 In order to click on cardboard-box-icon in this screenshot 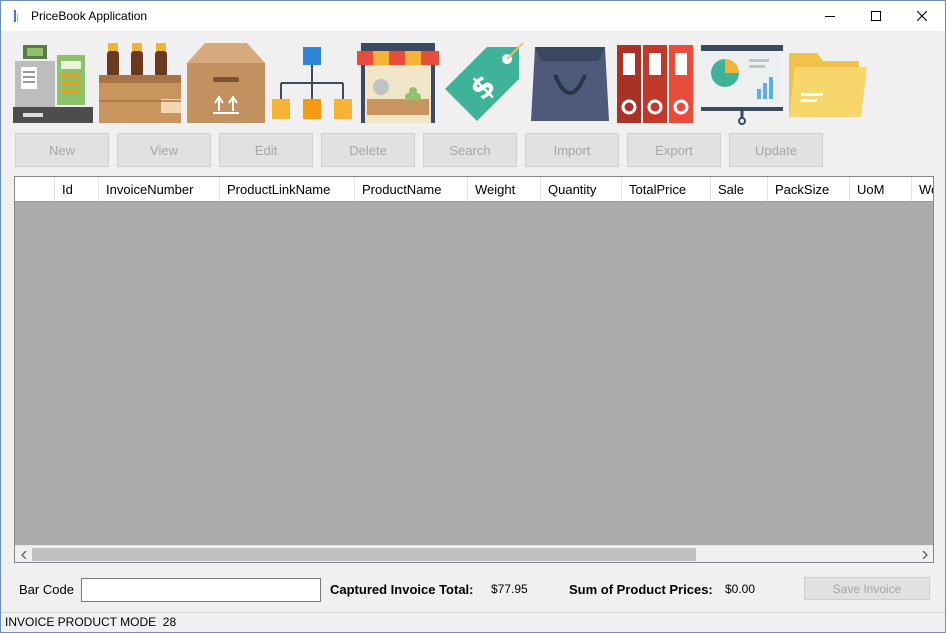, I will do `click(226, 83)`.